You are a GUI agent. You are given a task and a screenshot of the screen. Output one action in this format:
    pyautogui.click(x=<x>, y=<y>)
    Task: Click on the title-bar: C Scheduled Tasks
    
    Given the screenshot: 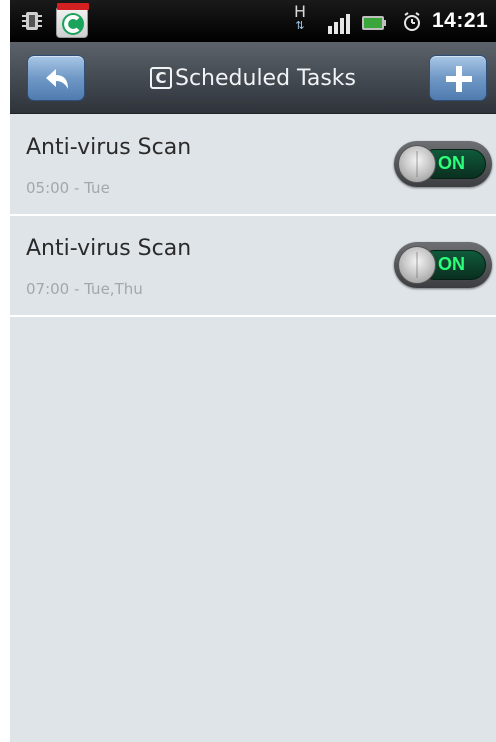 What is the action you would take?
    pyautogui.click(x=253, y=78)
    